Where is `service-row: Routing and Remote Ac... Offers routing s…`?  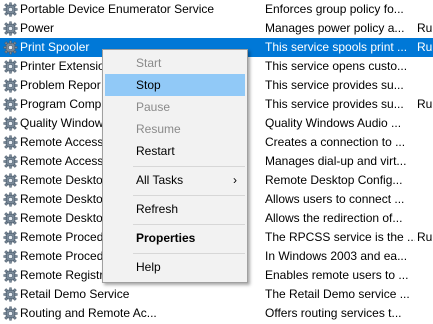 service-row: Routing and Remote Ac... Offers routing s… is located at coordinates (216, 313).